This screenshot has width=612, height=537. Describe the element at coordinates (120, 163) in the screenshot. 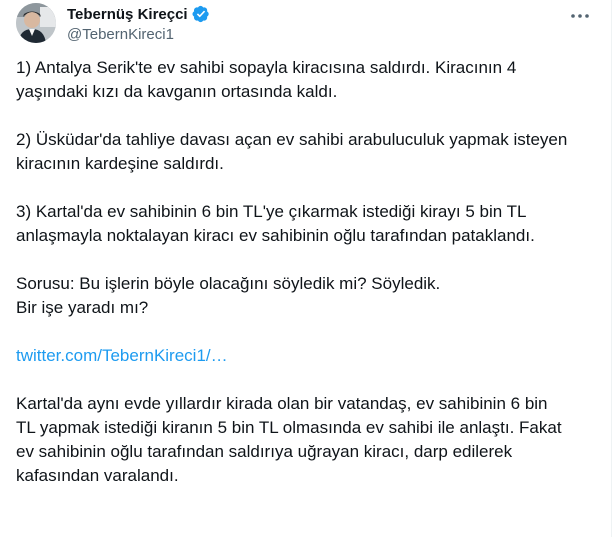

I see `text-line: kiracının kardeşine saldırdı.` at that location.